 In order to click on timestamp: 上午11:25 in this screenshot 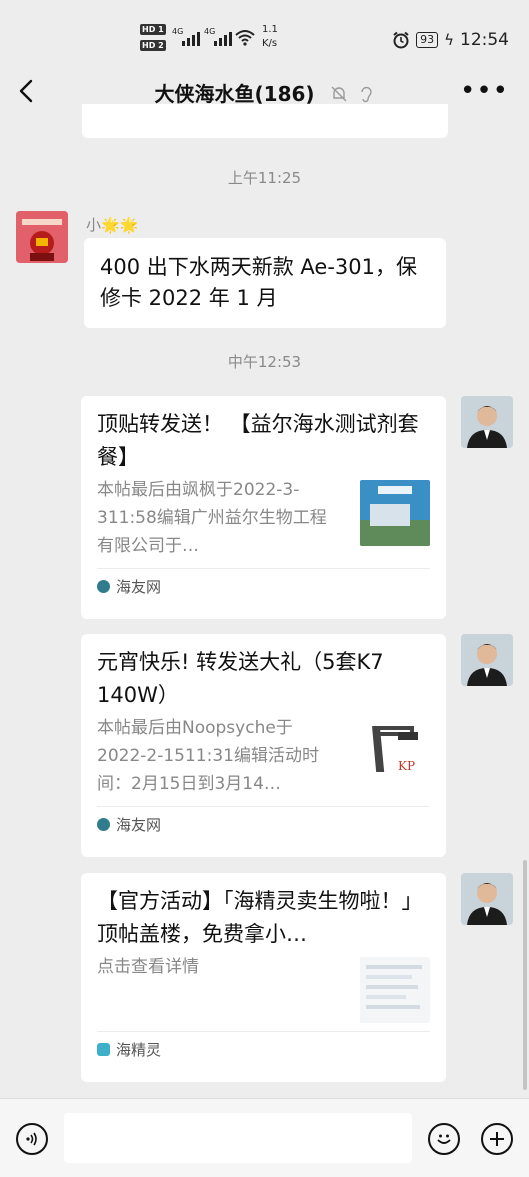, I will do `click(264, 178)`.